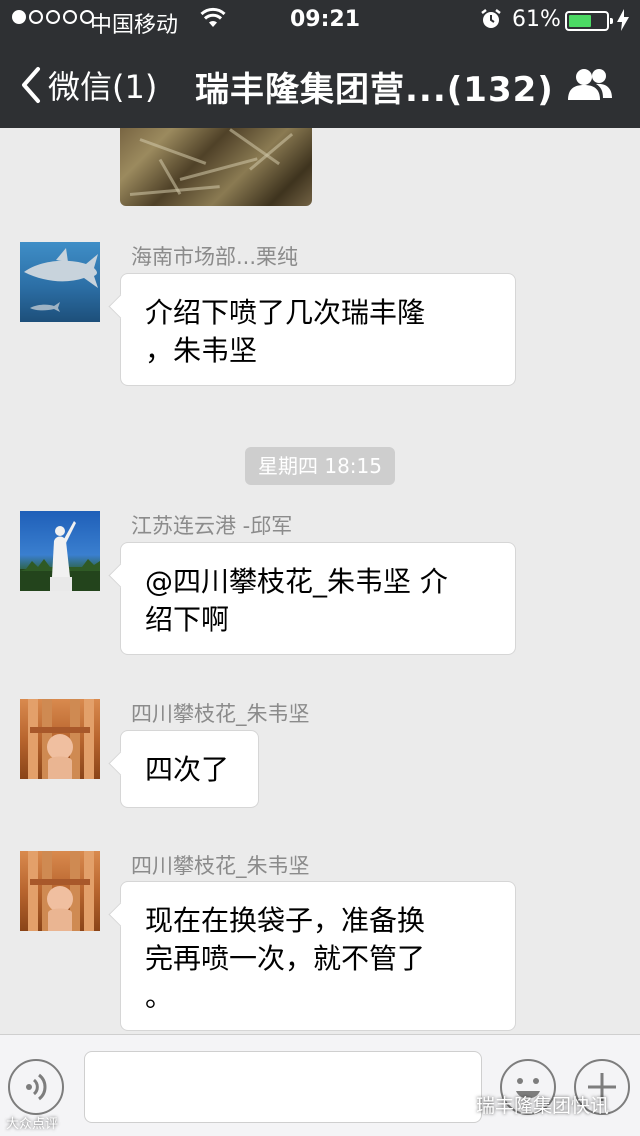 Image resolution: width=640 pixels, height=1136 pixels. Describe the element at coordinates (318, 598) in the screenshot. I see `message-bubble: @四川攀枝花_朱韦坚 介 绍下啊` at that location.